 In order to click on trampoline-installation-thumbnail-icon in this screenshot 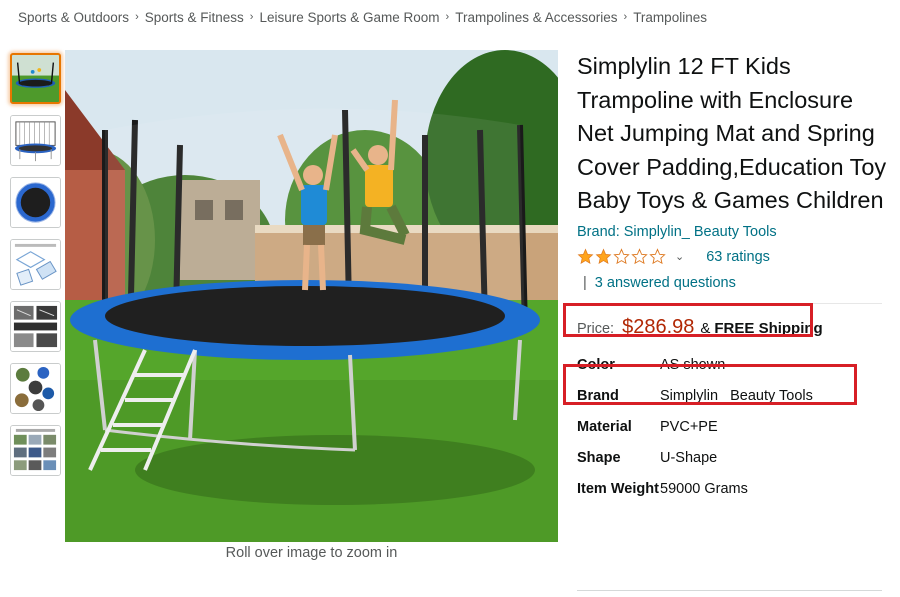, I will do `click(35, 450)`.